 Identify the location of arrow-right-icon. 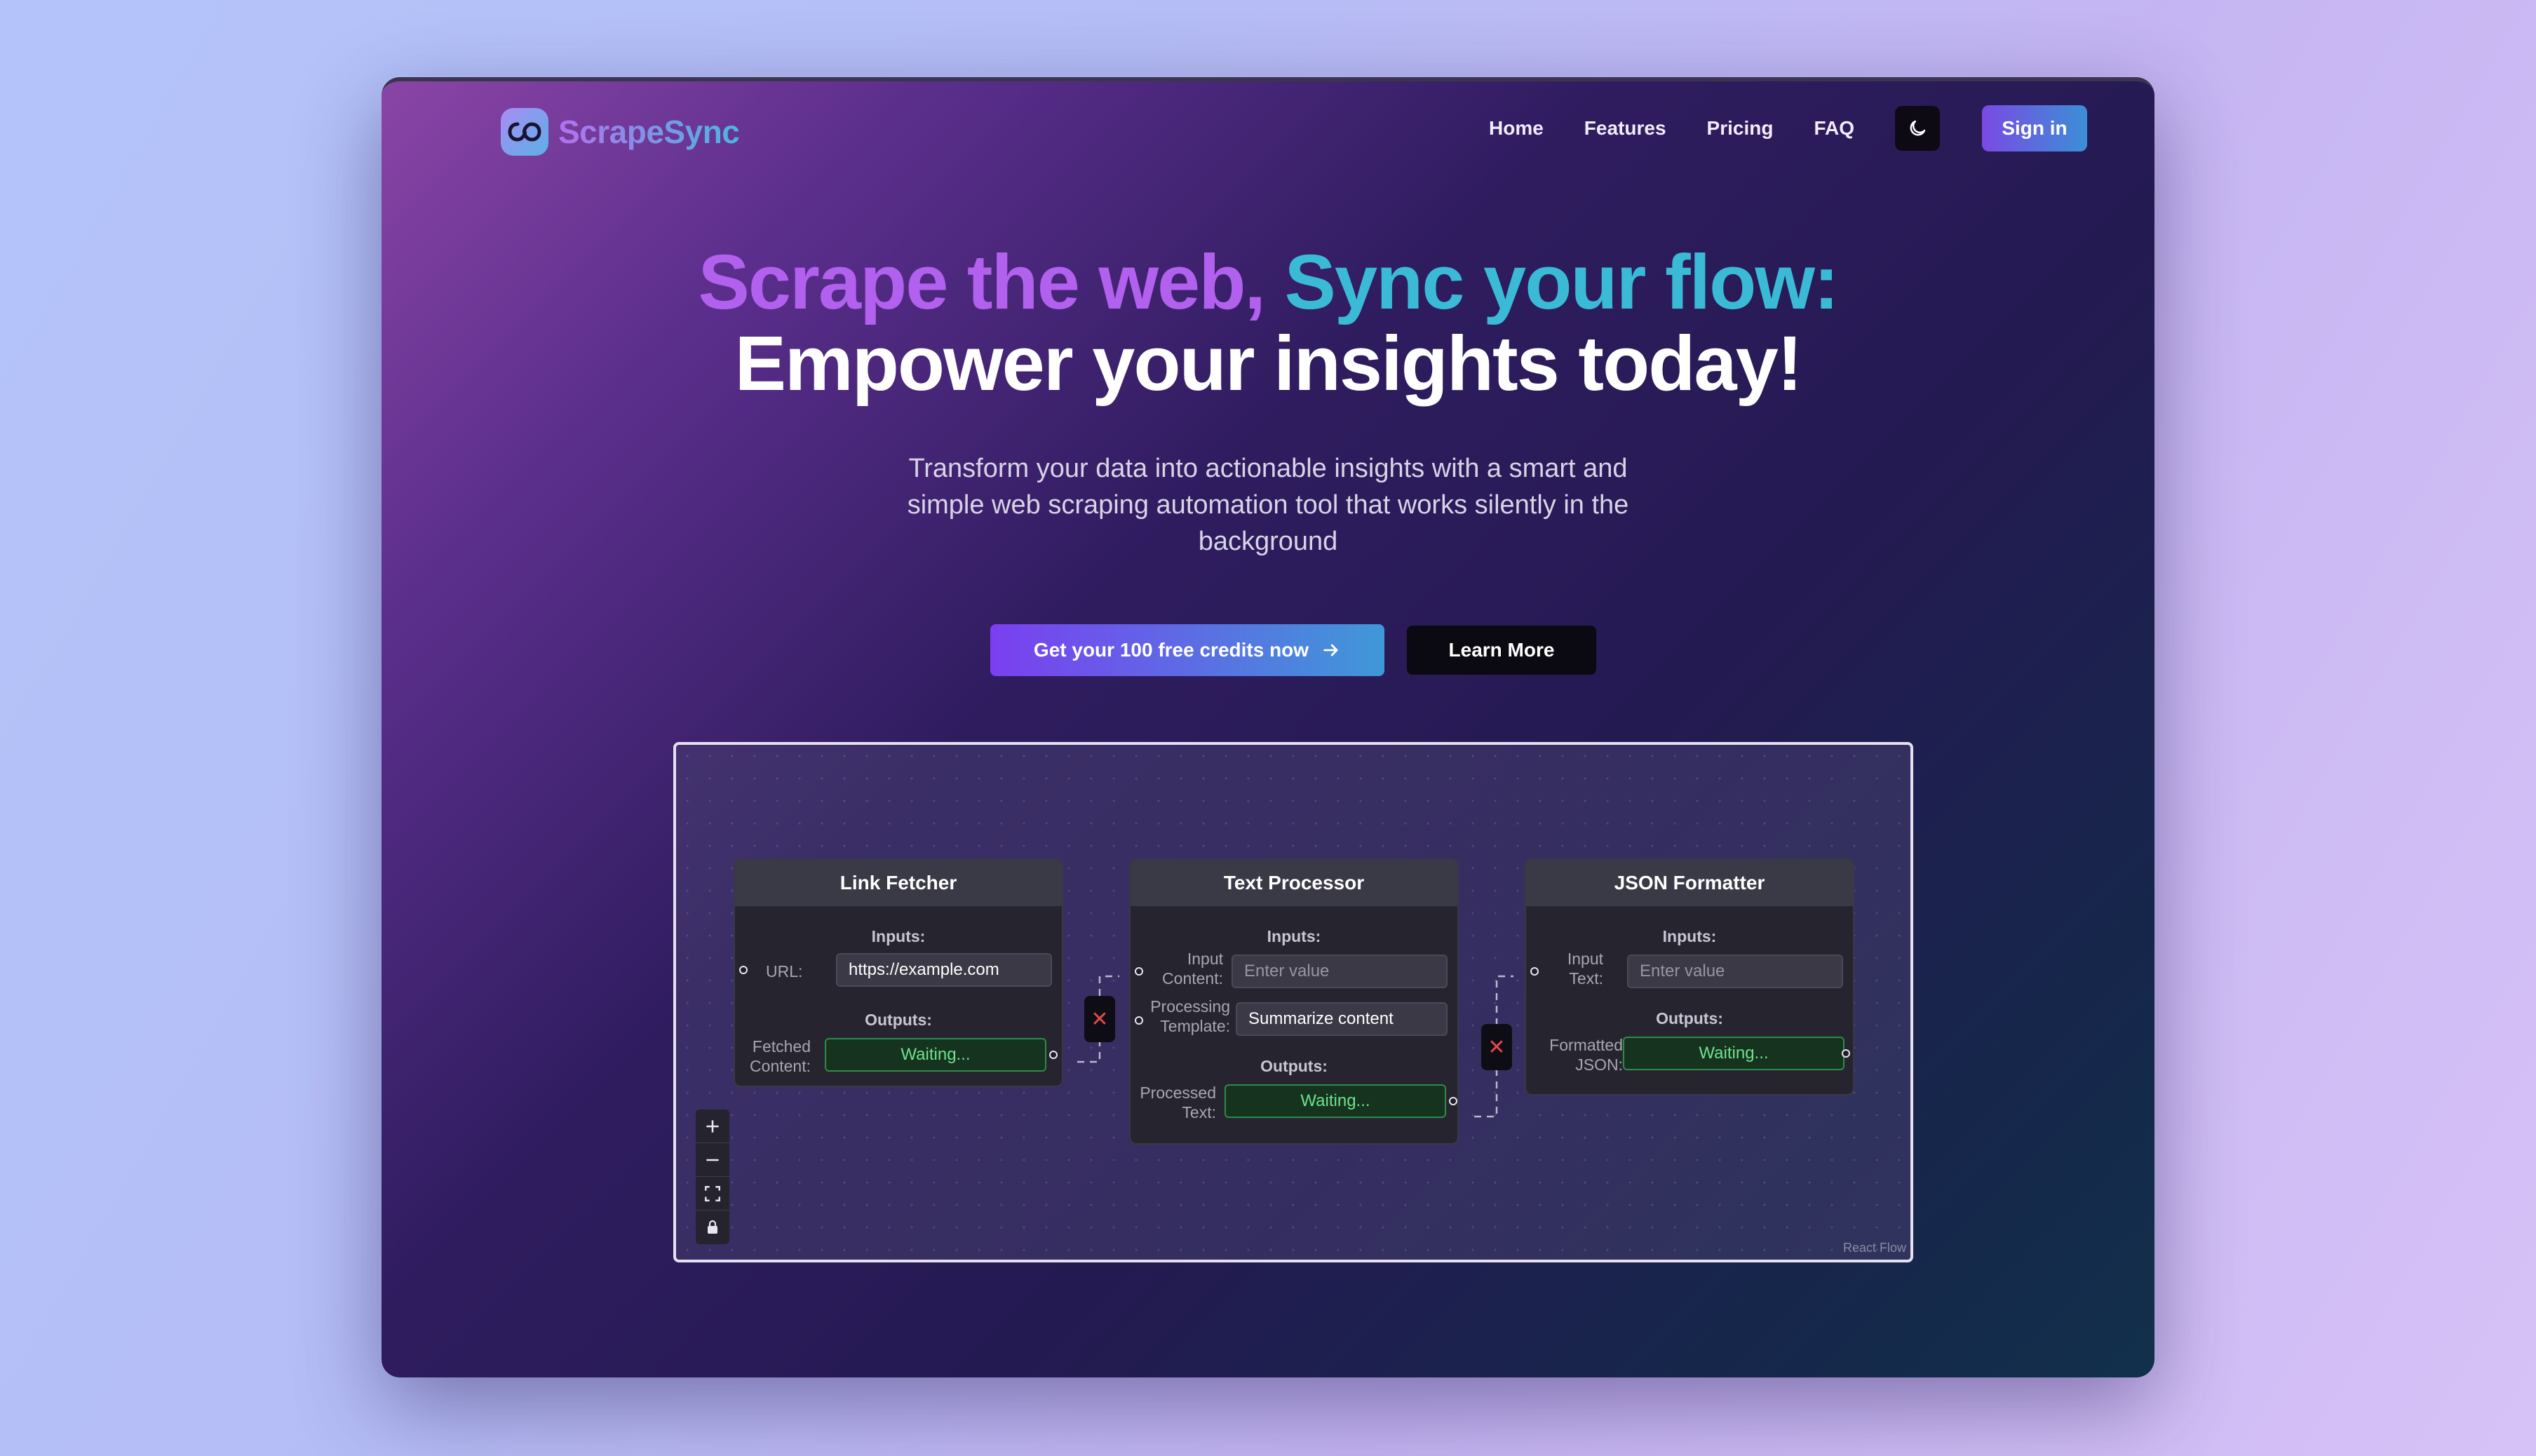
(1330, 650).